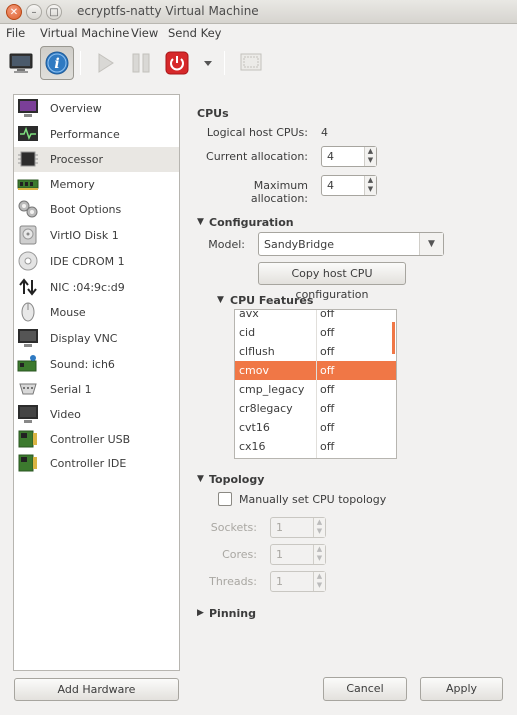  What do you see at coordinates (96, 209) in the screenshot?
I see `sidebar-item-boot-options: Boot Options` at bounding box center [96, 209].